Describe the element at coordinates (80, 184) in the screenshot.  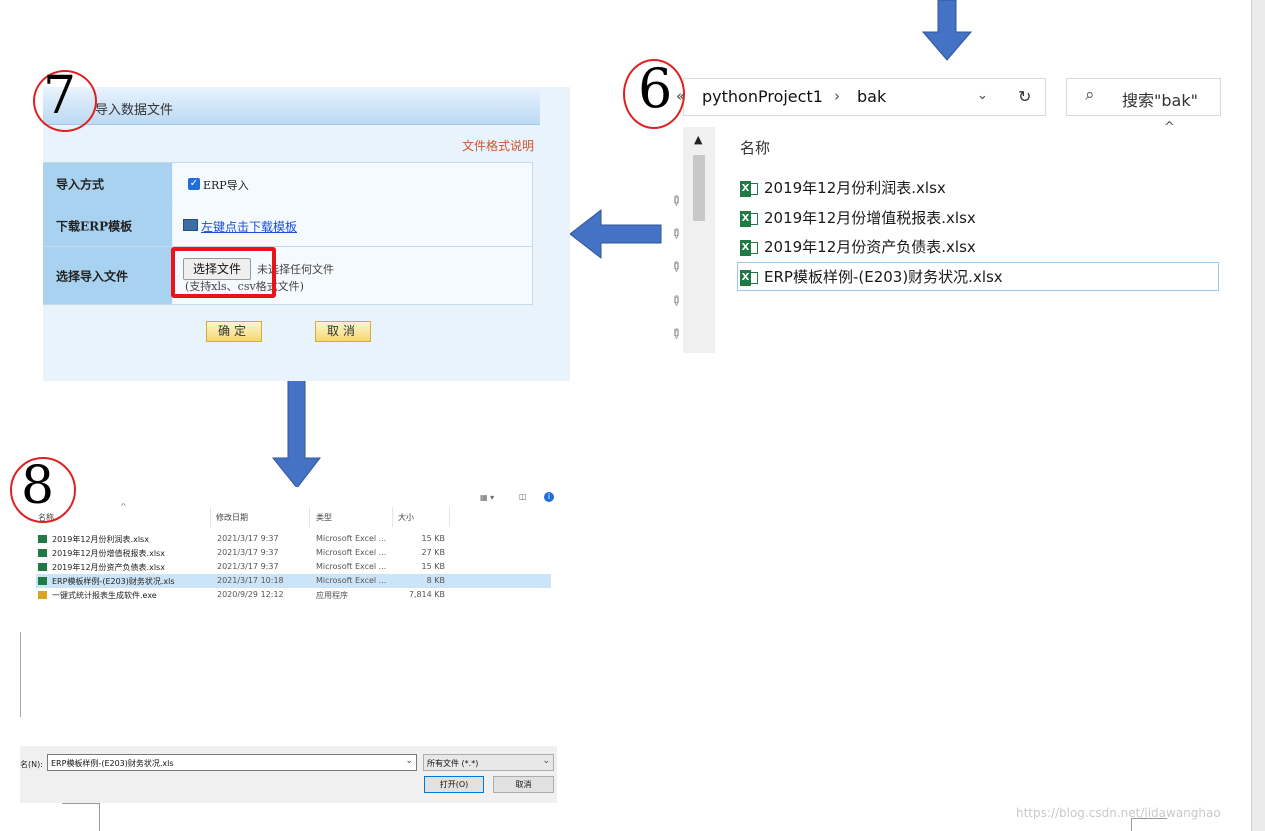
I see `import-method-label: 导入方式` at that location.